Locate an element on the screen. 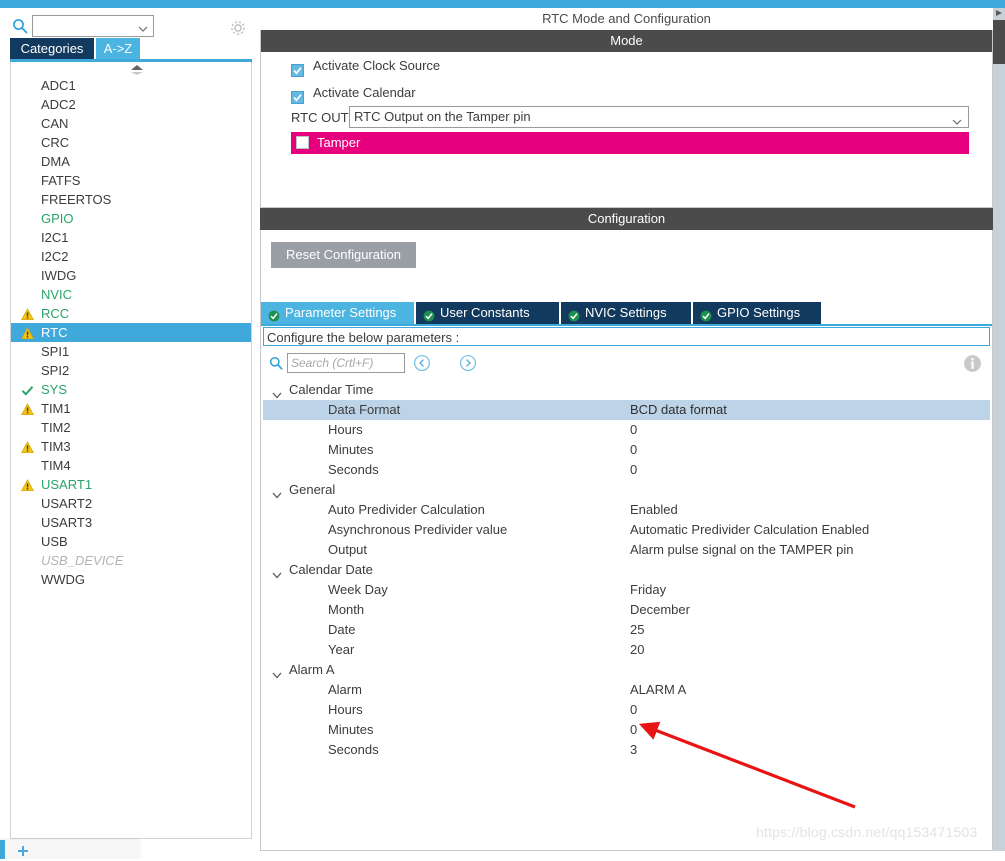  parameter-value: Enabled is located at coordinates (654, 510).